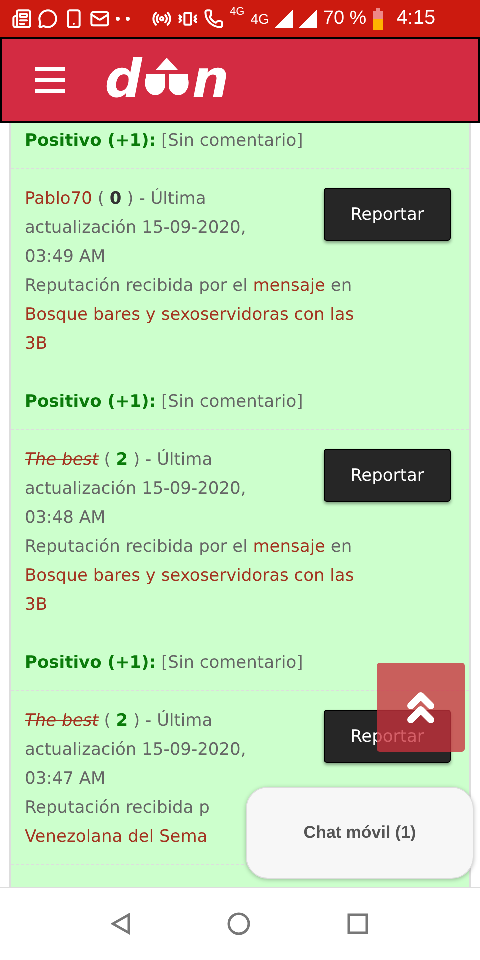  Describe the element at coordinates (65, 257) in the screenshot. I see `update-date: 03:49 AM` at that location.